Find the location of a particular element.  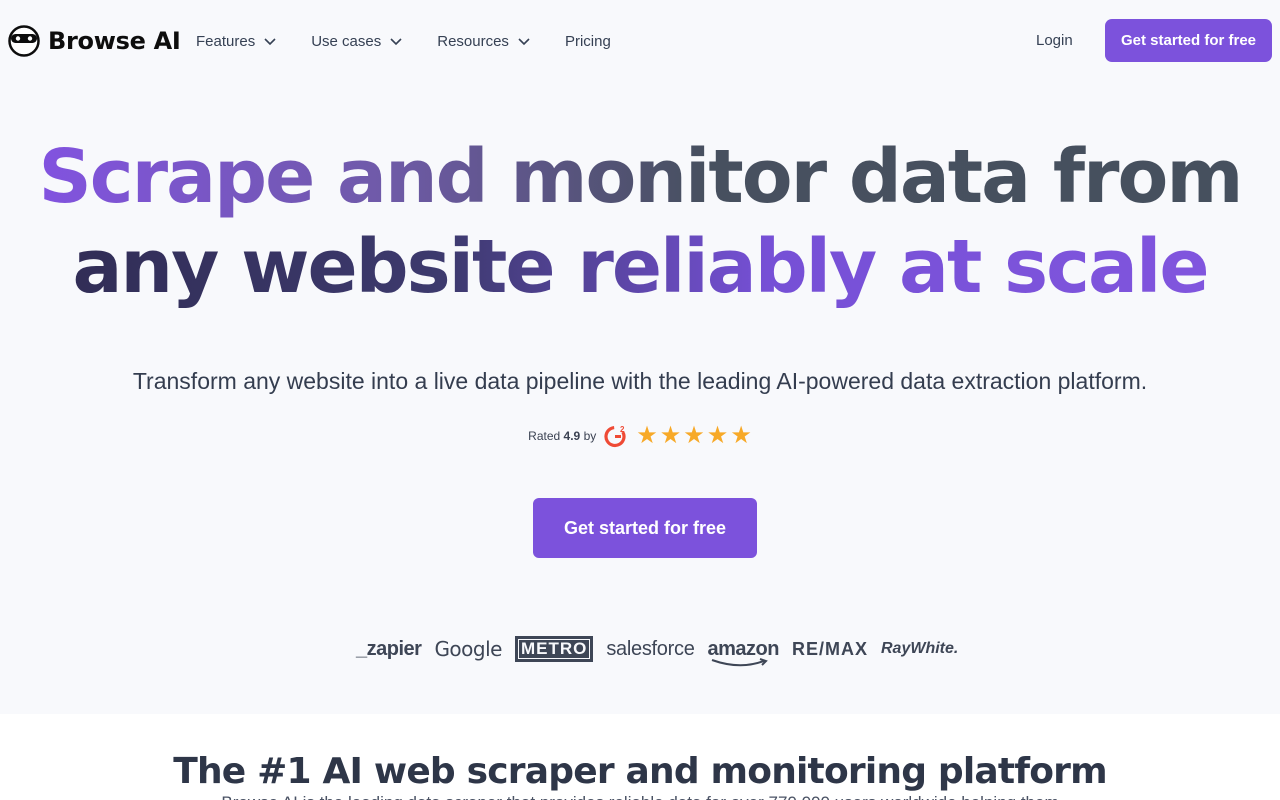

main-menu: Features Use cases Resources Pricing is located at coordinates (420, 41).